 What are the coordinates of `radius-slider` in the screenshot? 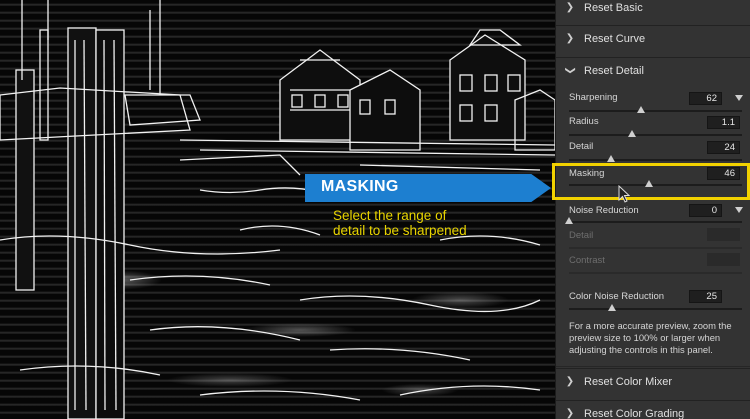 It's located at (655, 135).